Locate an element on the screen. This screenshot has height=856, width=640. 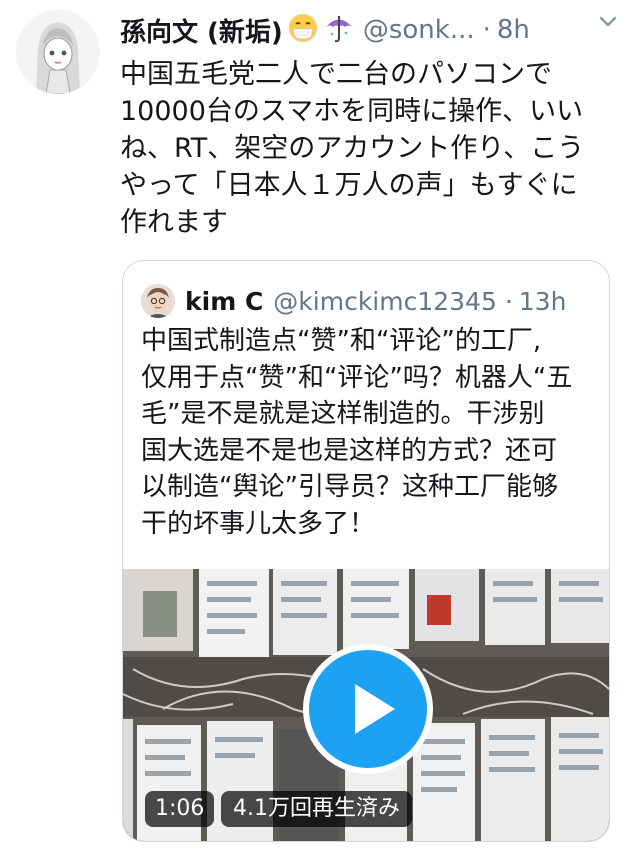
quoted-tweet-header: kim C @kimckimc12345 · 13h is located at coordinates (353, 301).